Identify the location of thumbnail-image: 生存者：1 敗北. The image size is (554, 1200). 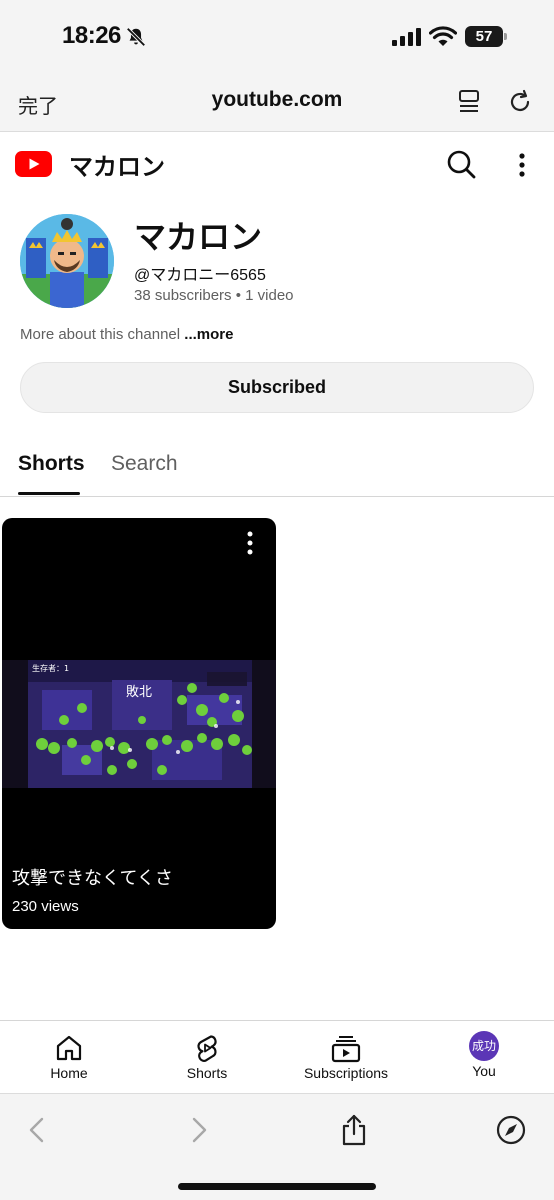
(140, 724).